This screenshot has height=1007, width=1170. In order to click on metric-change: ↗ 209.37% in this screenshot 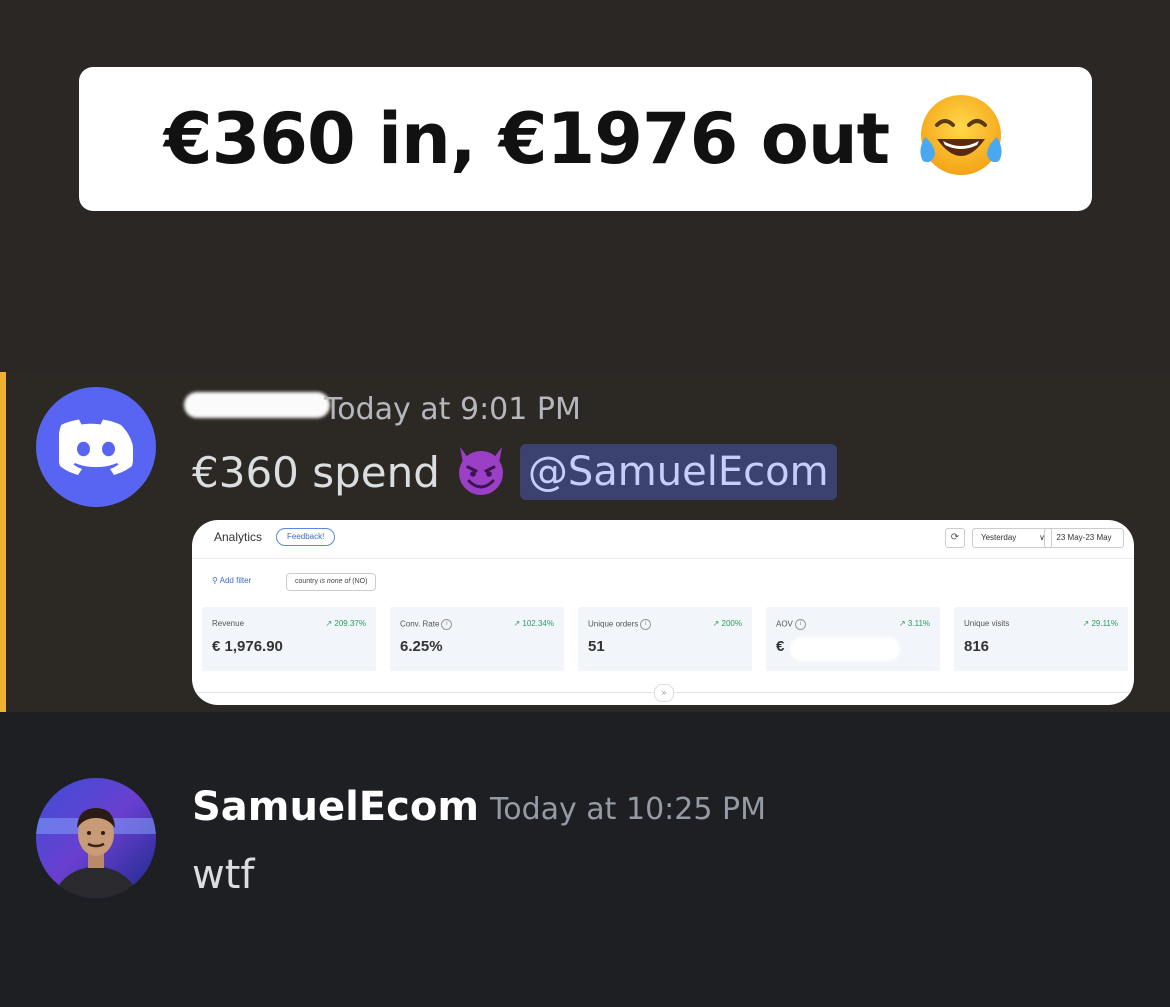, I will do `click(345, 623)`.